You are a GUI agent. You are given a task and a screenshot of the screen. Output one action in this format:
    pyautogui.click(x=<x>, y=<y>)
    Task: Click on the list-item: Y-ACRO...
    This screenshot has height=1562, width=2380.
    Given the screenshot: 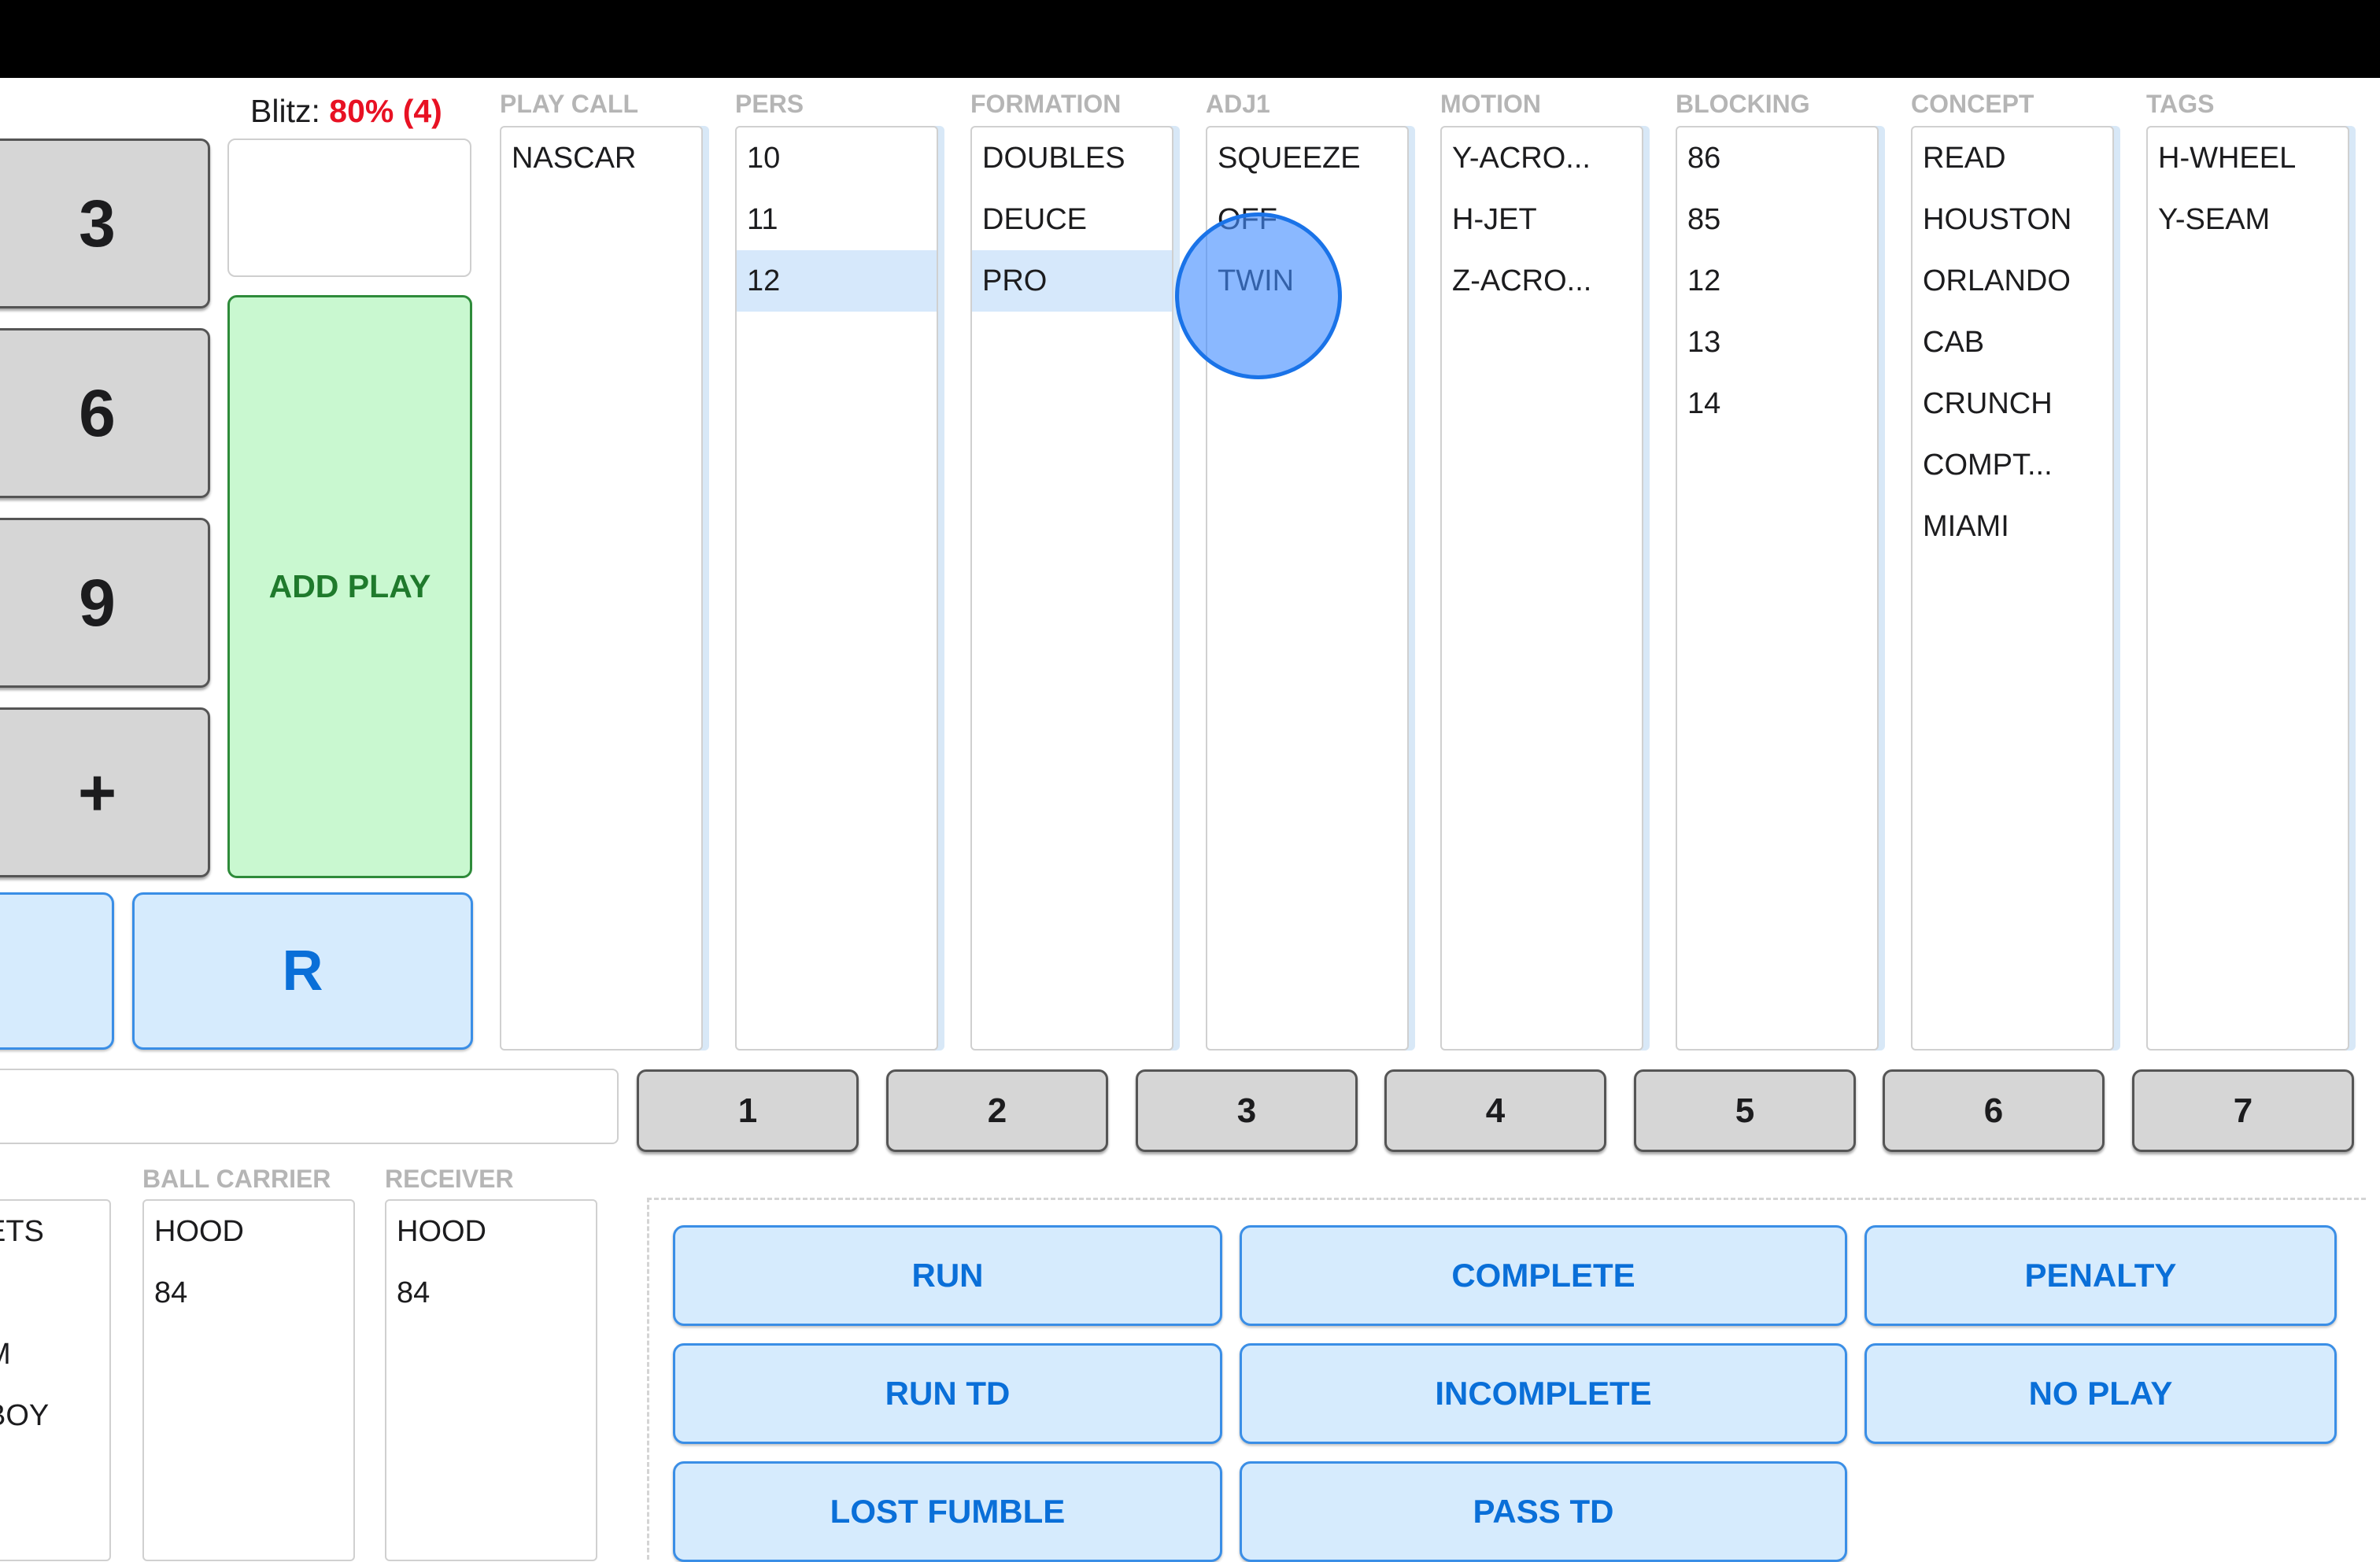 What is the action you would take?
    pyautogui.click(x=1542, y=158)
    